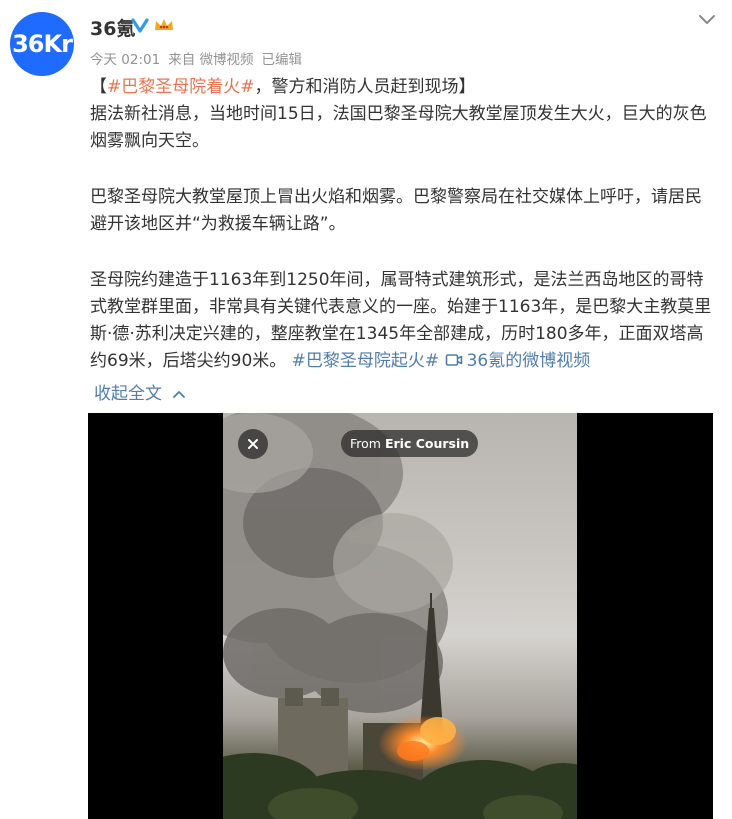 Image resolution: width=732 pixels, height=819 pixels. I want to click on collapse-label: 收起全文, so click(128, 394).